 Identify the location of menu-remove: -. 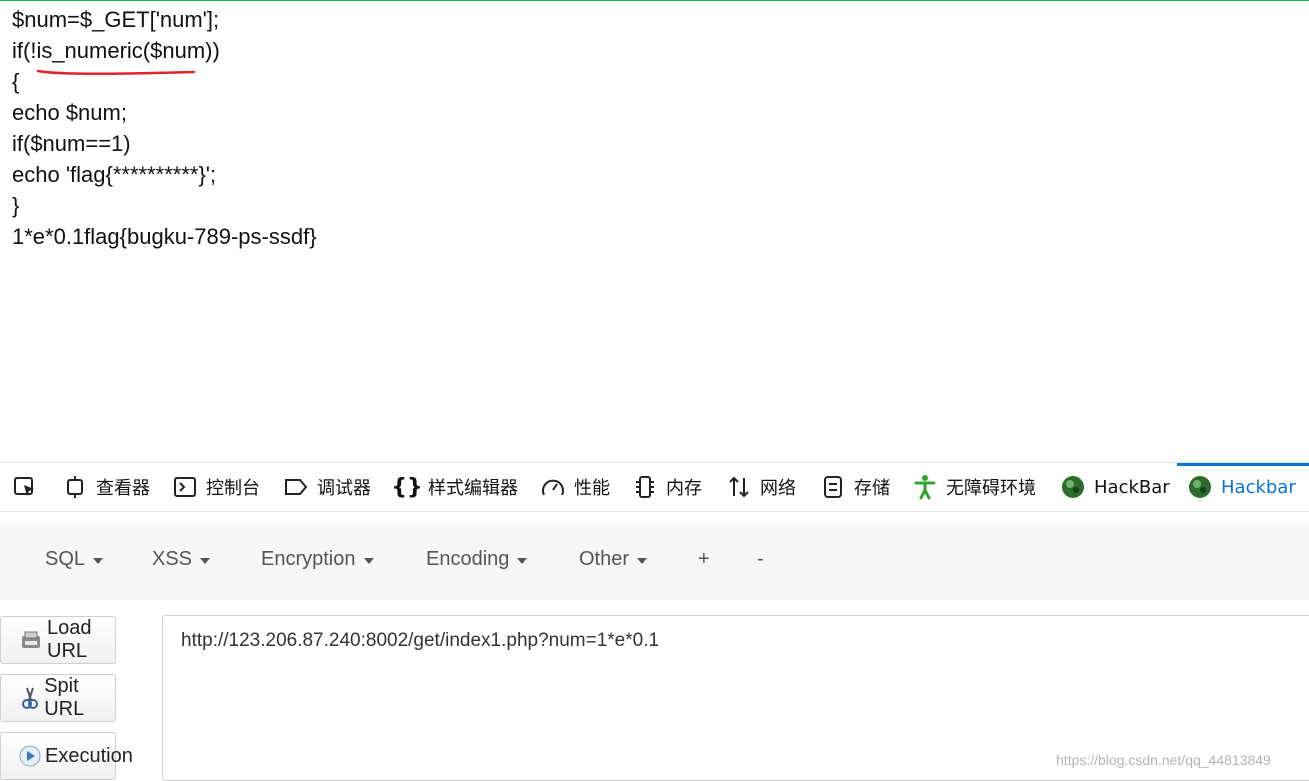
(760, 559).